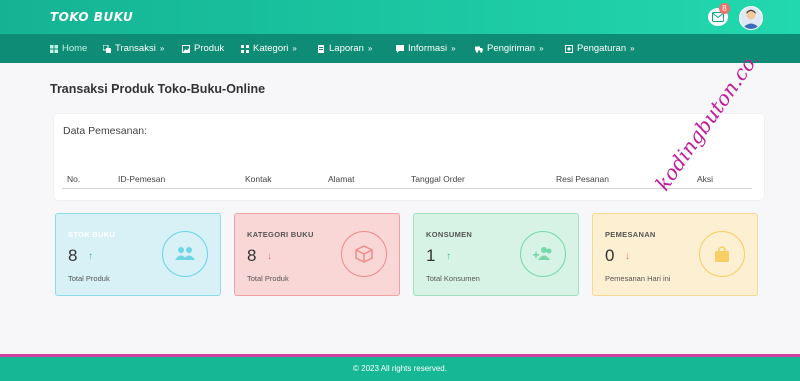  I want to click on stat-label: KATEGORI BUKU, so click(280, 234).